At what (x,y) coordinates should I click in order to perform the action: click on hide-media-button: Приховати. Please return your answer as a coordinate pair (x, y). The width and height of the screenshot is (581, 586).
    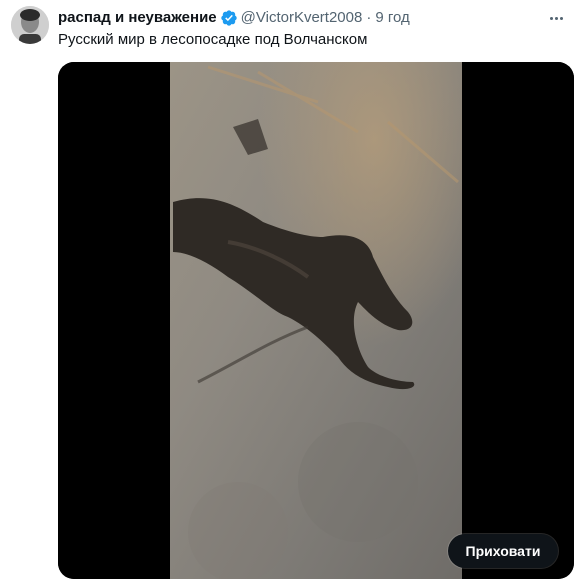
    Looking at the image, I should click on (503, 551).